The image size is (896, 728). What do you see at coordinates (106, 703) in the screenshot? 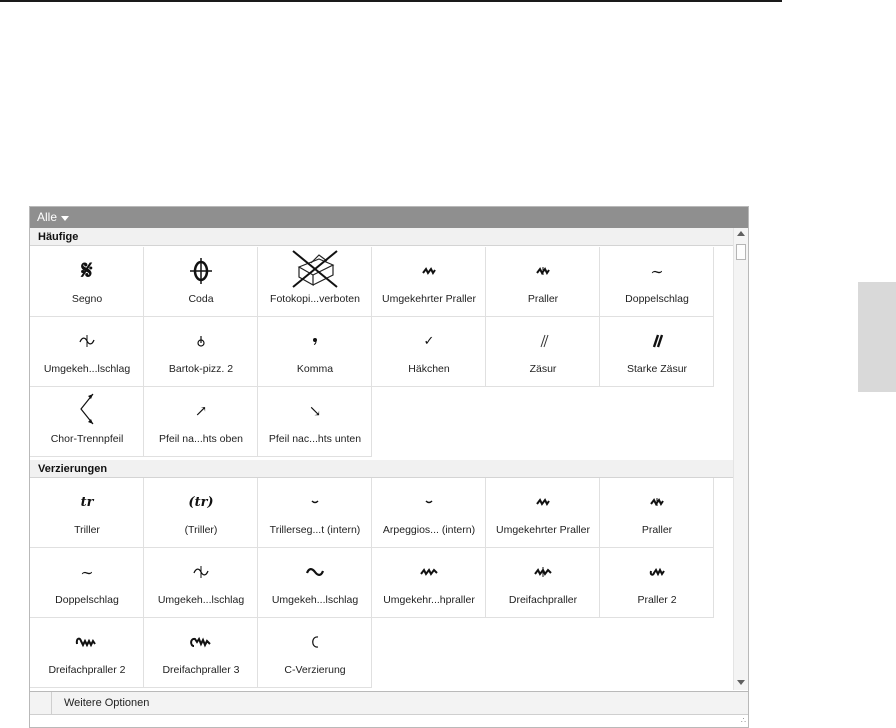
I see `more-options-label: Weitere Optionen` at bounding box center [106, 703].